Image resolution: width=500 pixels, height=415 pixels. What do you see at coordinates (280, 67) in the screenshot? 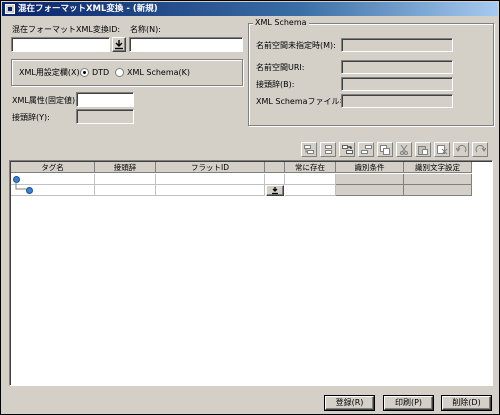
I see `ns-uri-label: 名前空間URI:` at bounding box center [280, 67].